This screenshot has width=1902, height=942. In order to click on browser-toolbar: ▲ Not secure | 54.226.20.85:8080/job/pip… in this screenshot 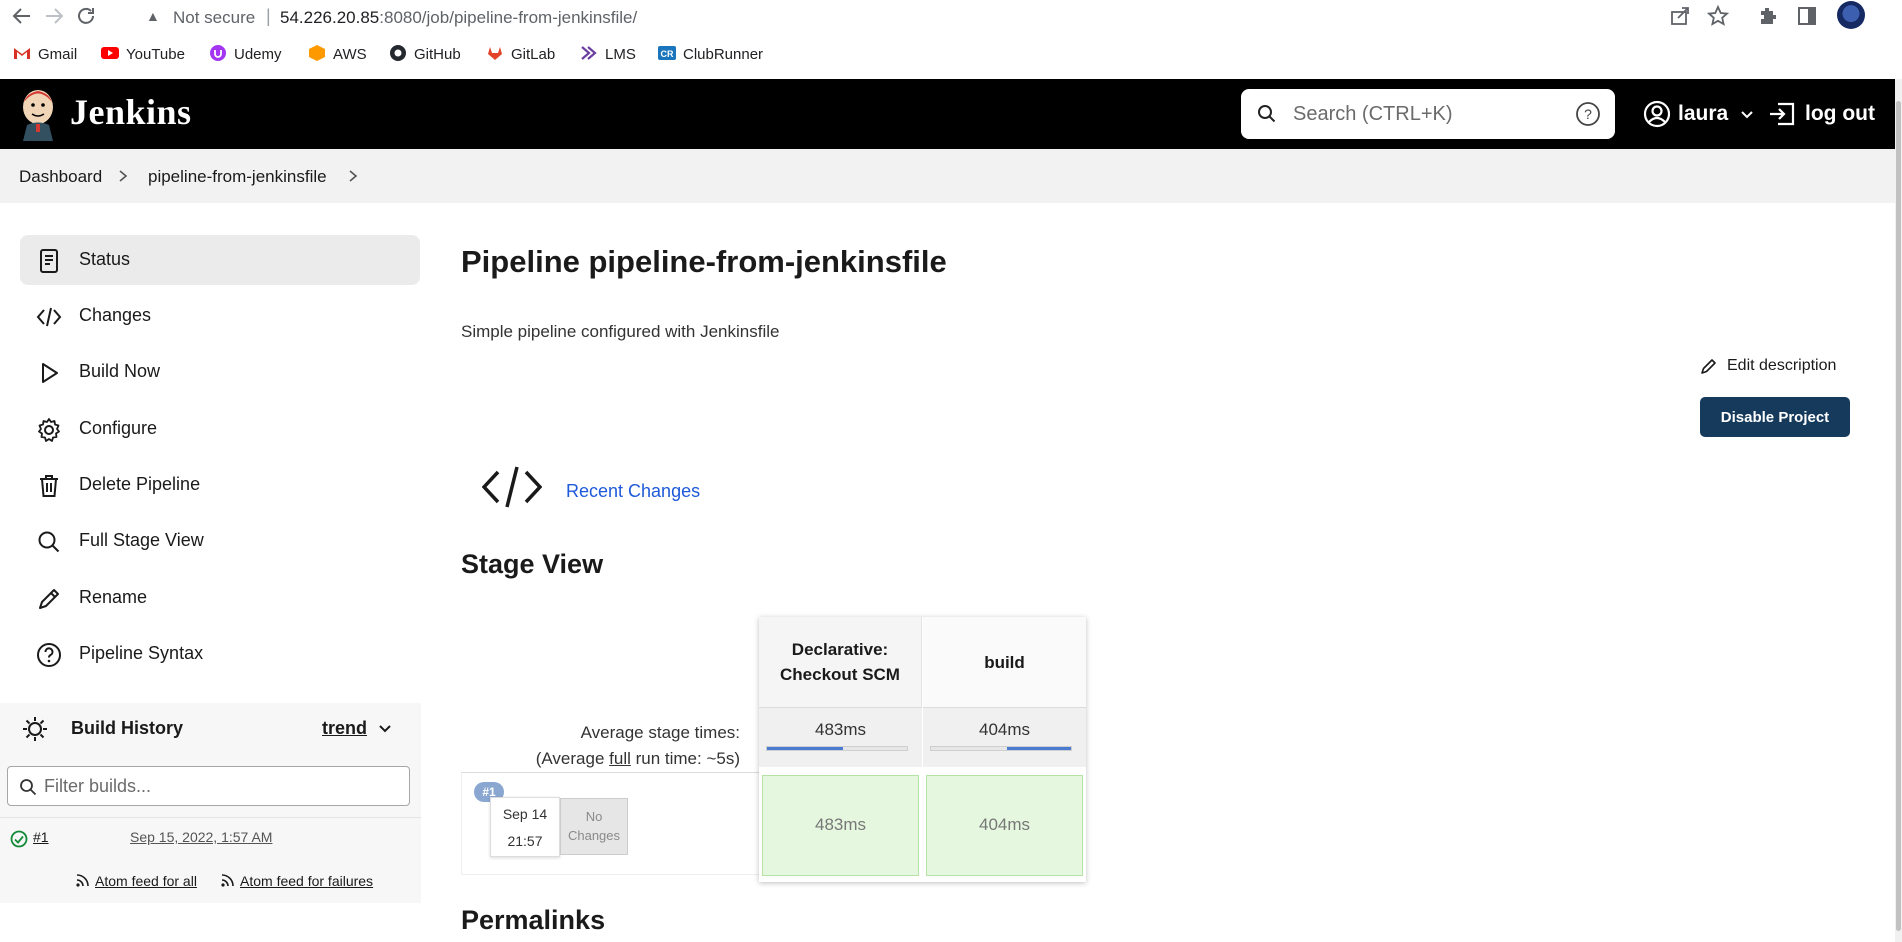, I will do `click(951, 15)`.